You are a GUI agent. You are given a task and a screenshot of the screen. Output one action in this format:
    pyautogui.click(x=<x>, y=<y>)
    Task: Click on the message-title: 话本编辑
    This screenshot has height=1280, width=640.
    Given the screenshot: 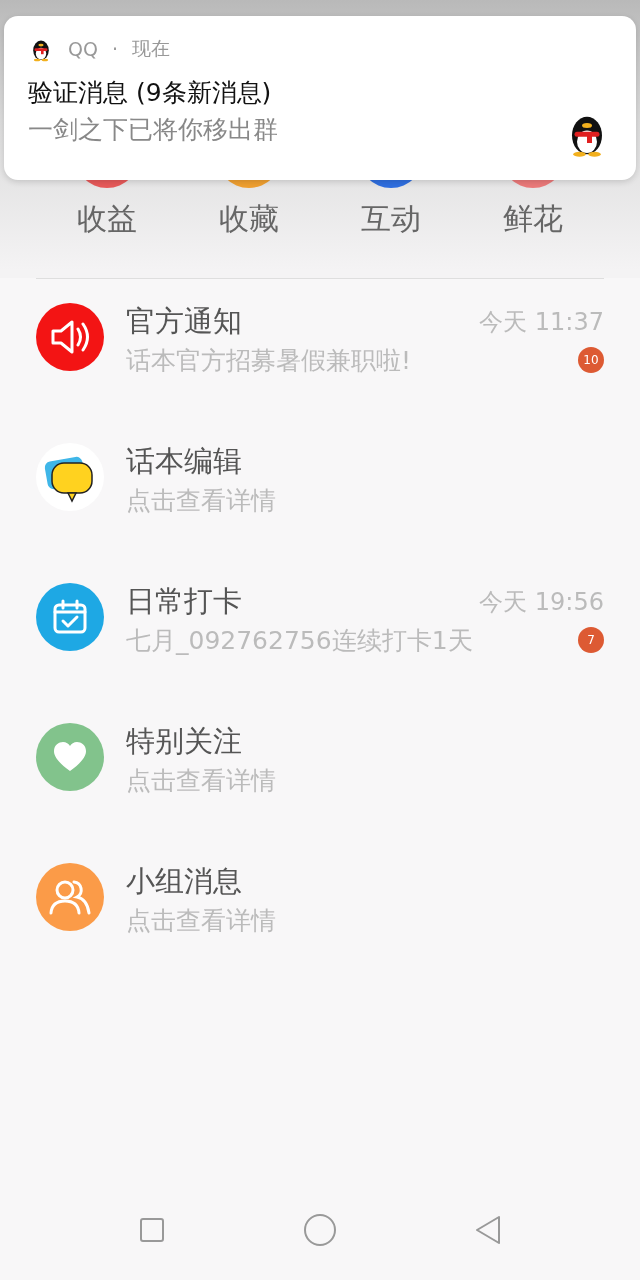 What is the action you would take?
    pyautogui.click(x=184, y=461)
    